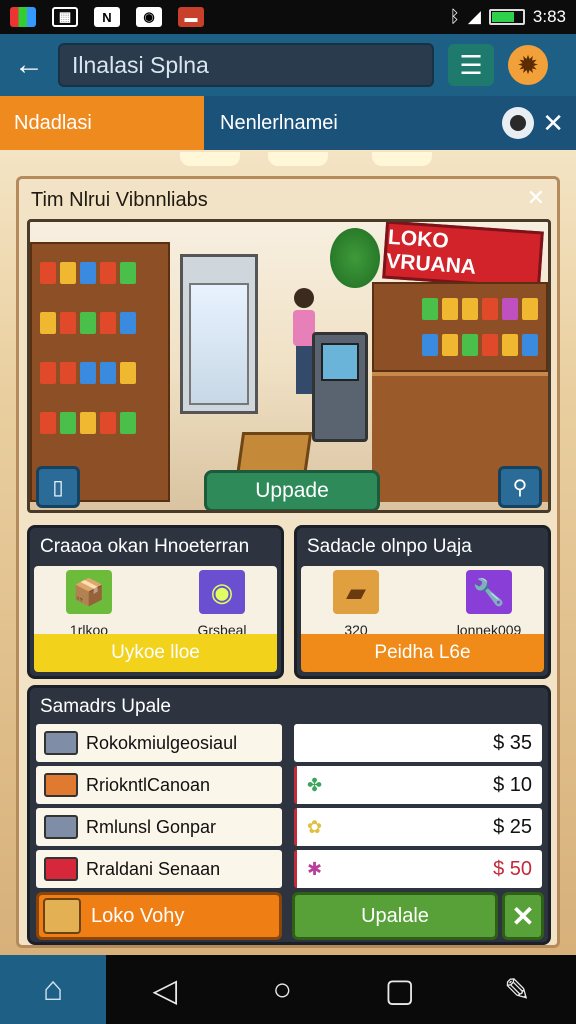  Describe the element at coordinates (219, 334) in the screenshot. I see `fridge` at that location.